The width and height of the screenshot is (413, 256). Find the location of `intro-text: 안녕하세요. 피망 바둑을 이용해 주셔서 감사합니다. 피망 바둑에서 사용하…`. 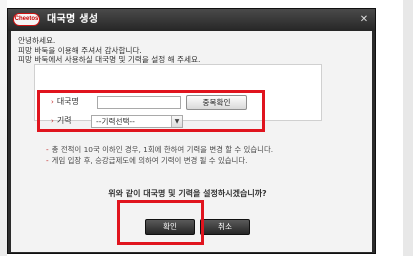

intro-text: 안녕하세요. 피망 바둑을 이용해 주셔서 감사합니다. 피망 바둑에서 사용하… is located at coordinates (109, 50).